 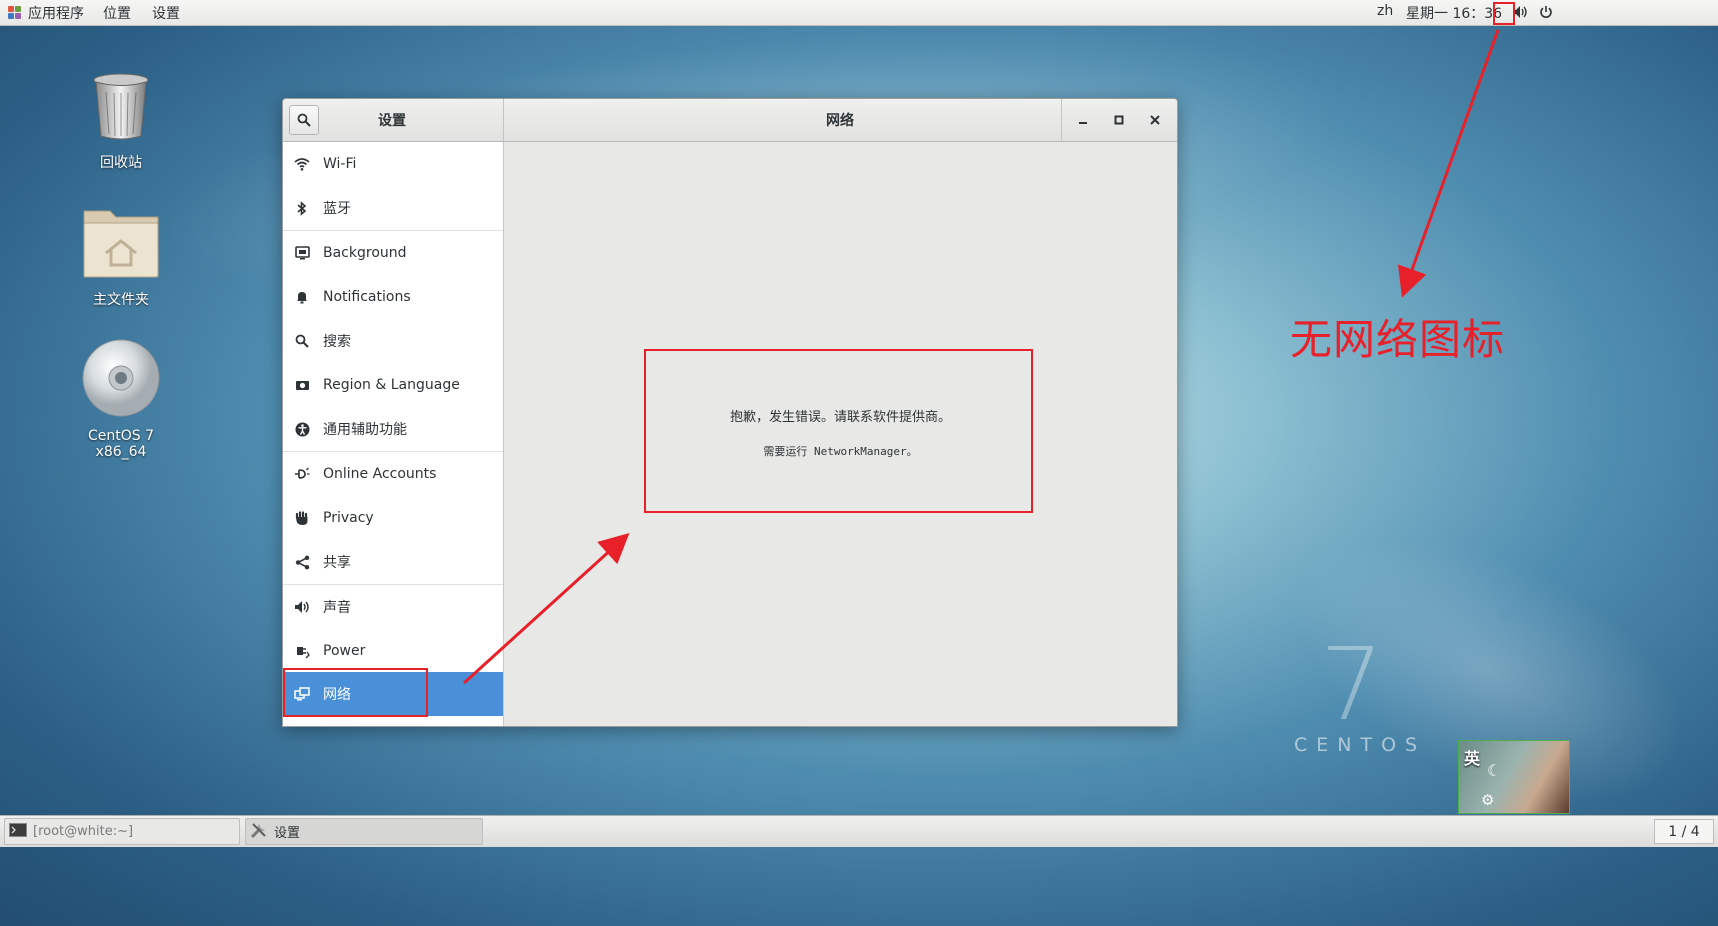 What do you see at coordinates (1398, 339) in the screenshot?
I see `annotation-text: 无网络图标` at bounding box center [1398, 339].